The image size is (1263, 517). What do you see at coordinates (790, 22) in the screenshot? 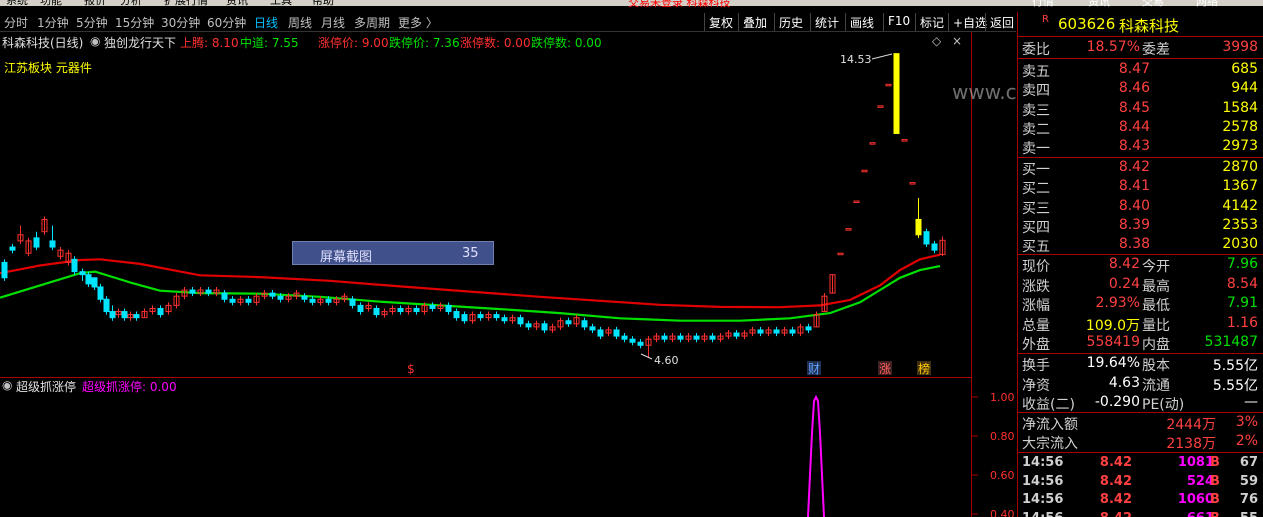
I see `toolbar-button: 历史` at bounding box center [790, 22].